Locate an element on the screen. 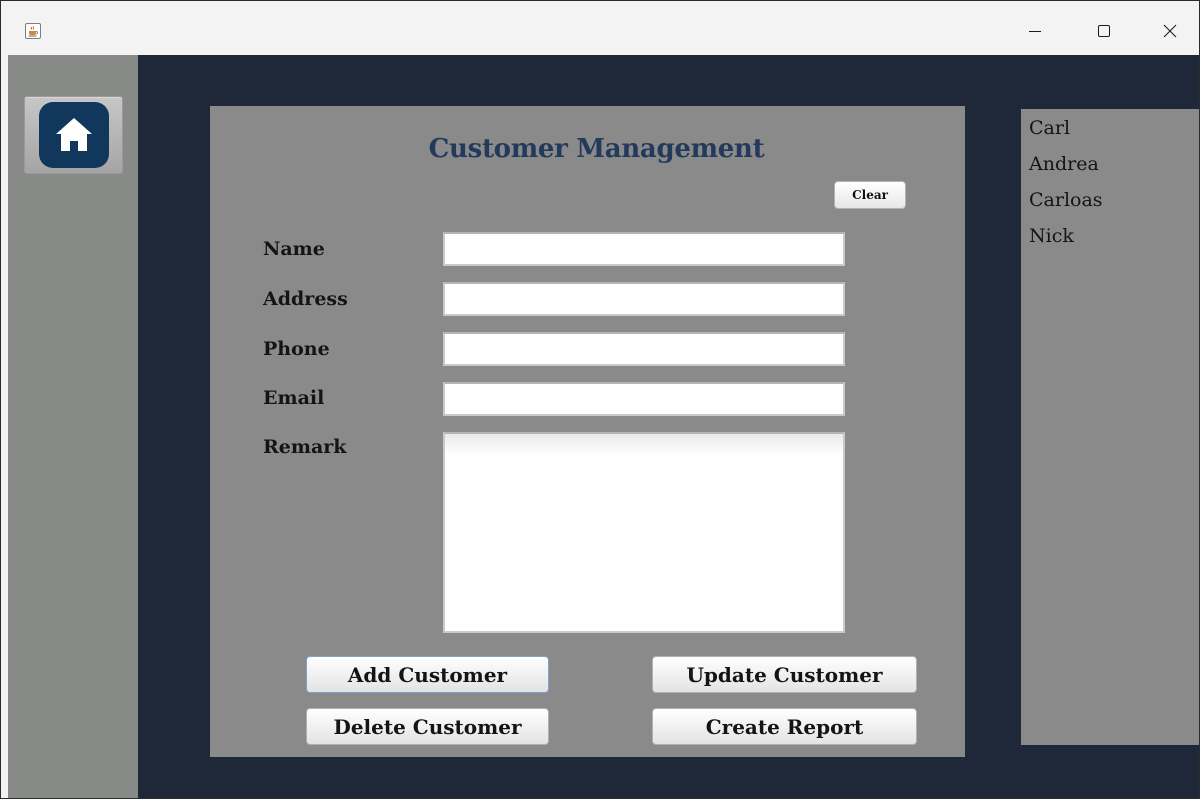  name-field is located at coordinates (644, 249).